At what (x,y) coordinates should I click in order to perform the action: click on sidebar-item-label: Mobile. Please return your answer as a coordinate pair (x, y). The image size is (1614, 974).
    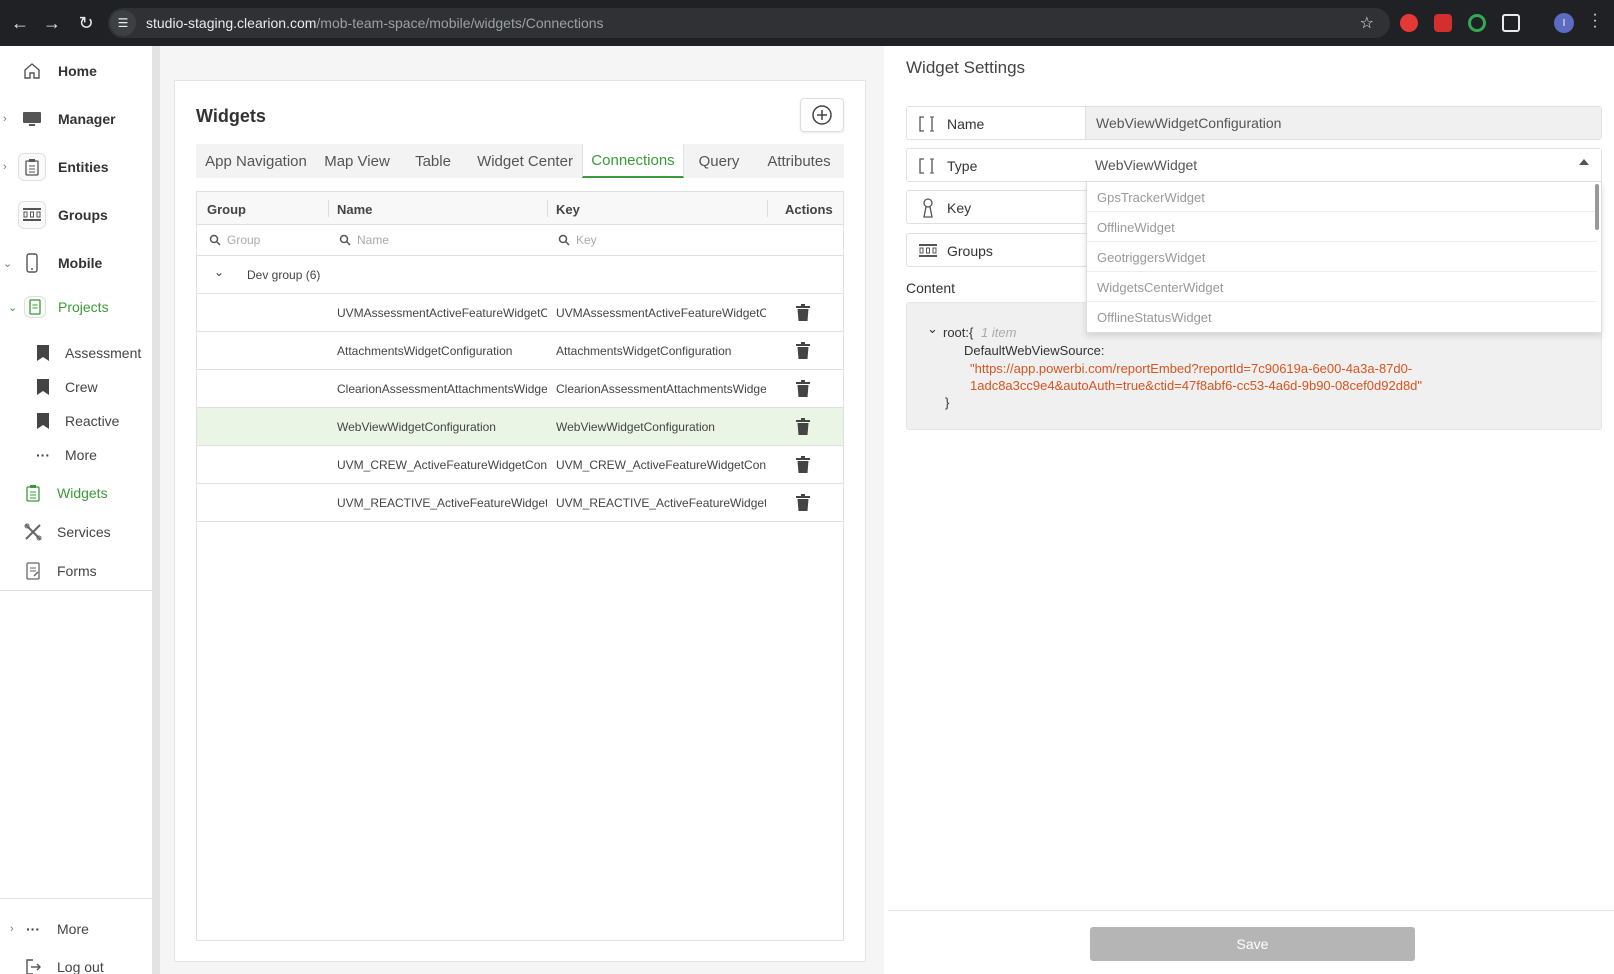
    Looking at the image, I should click on (80, 263).